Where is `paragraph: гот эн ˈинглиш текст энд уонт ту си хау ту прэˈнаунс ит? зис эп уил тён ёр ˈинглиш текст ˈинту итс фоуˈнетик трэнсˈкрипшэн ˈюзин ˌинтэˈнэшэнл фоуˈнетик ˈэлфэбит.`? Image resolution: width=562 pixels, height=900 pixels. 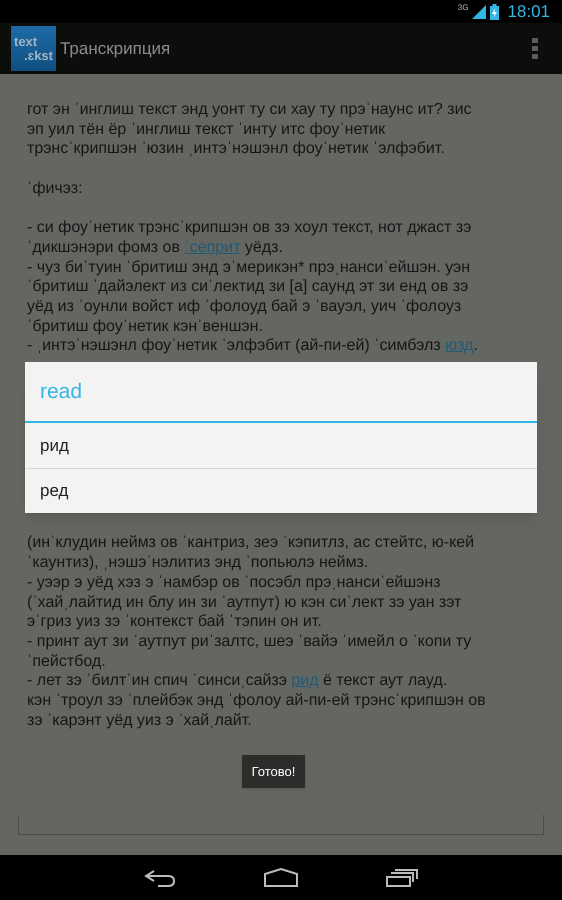
paragraph: гот эн ˈинглиш текст энд уонт ту си хау ту прэˈнаунс ит? зис эп уил тён ёр ˈинглиш текст ˈинту итс фоуˈнетик трэнсˈкрипшэн ˈюзин ˌинтэˈнэшэнл фоуˈнетик ˈэлфэбит. is located at coordinates (250, 130).